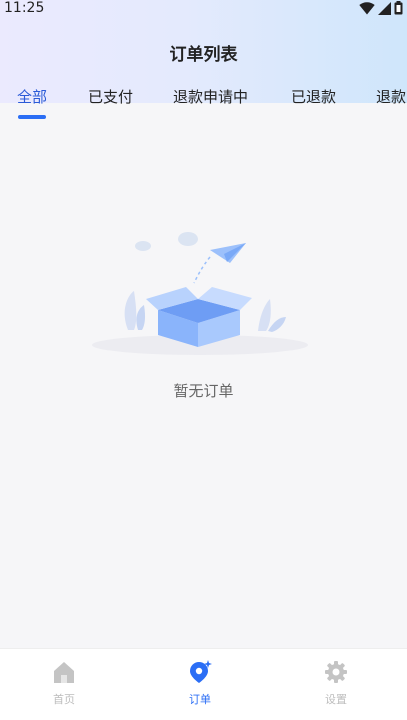 Image resolution: width=407 pixels, height=720 pixels. What do you see at coordinates (24, 8) in the screenshot?
I see `status-time: 11:25` at bounding box center [24, 8].